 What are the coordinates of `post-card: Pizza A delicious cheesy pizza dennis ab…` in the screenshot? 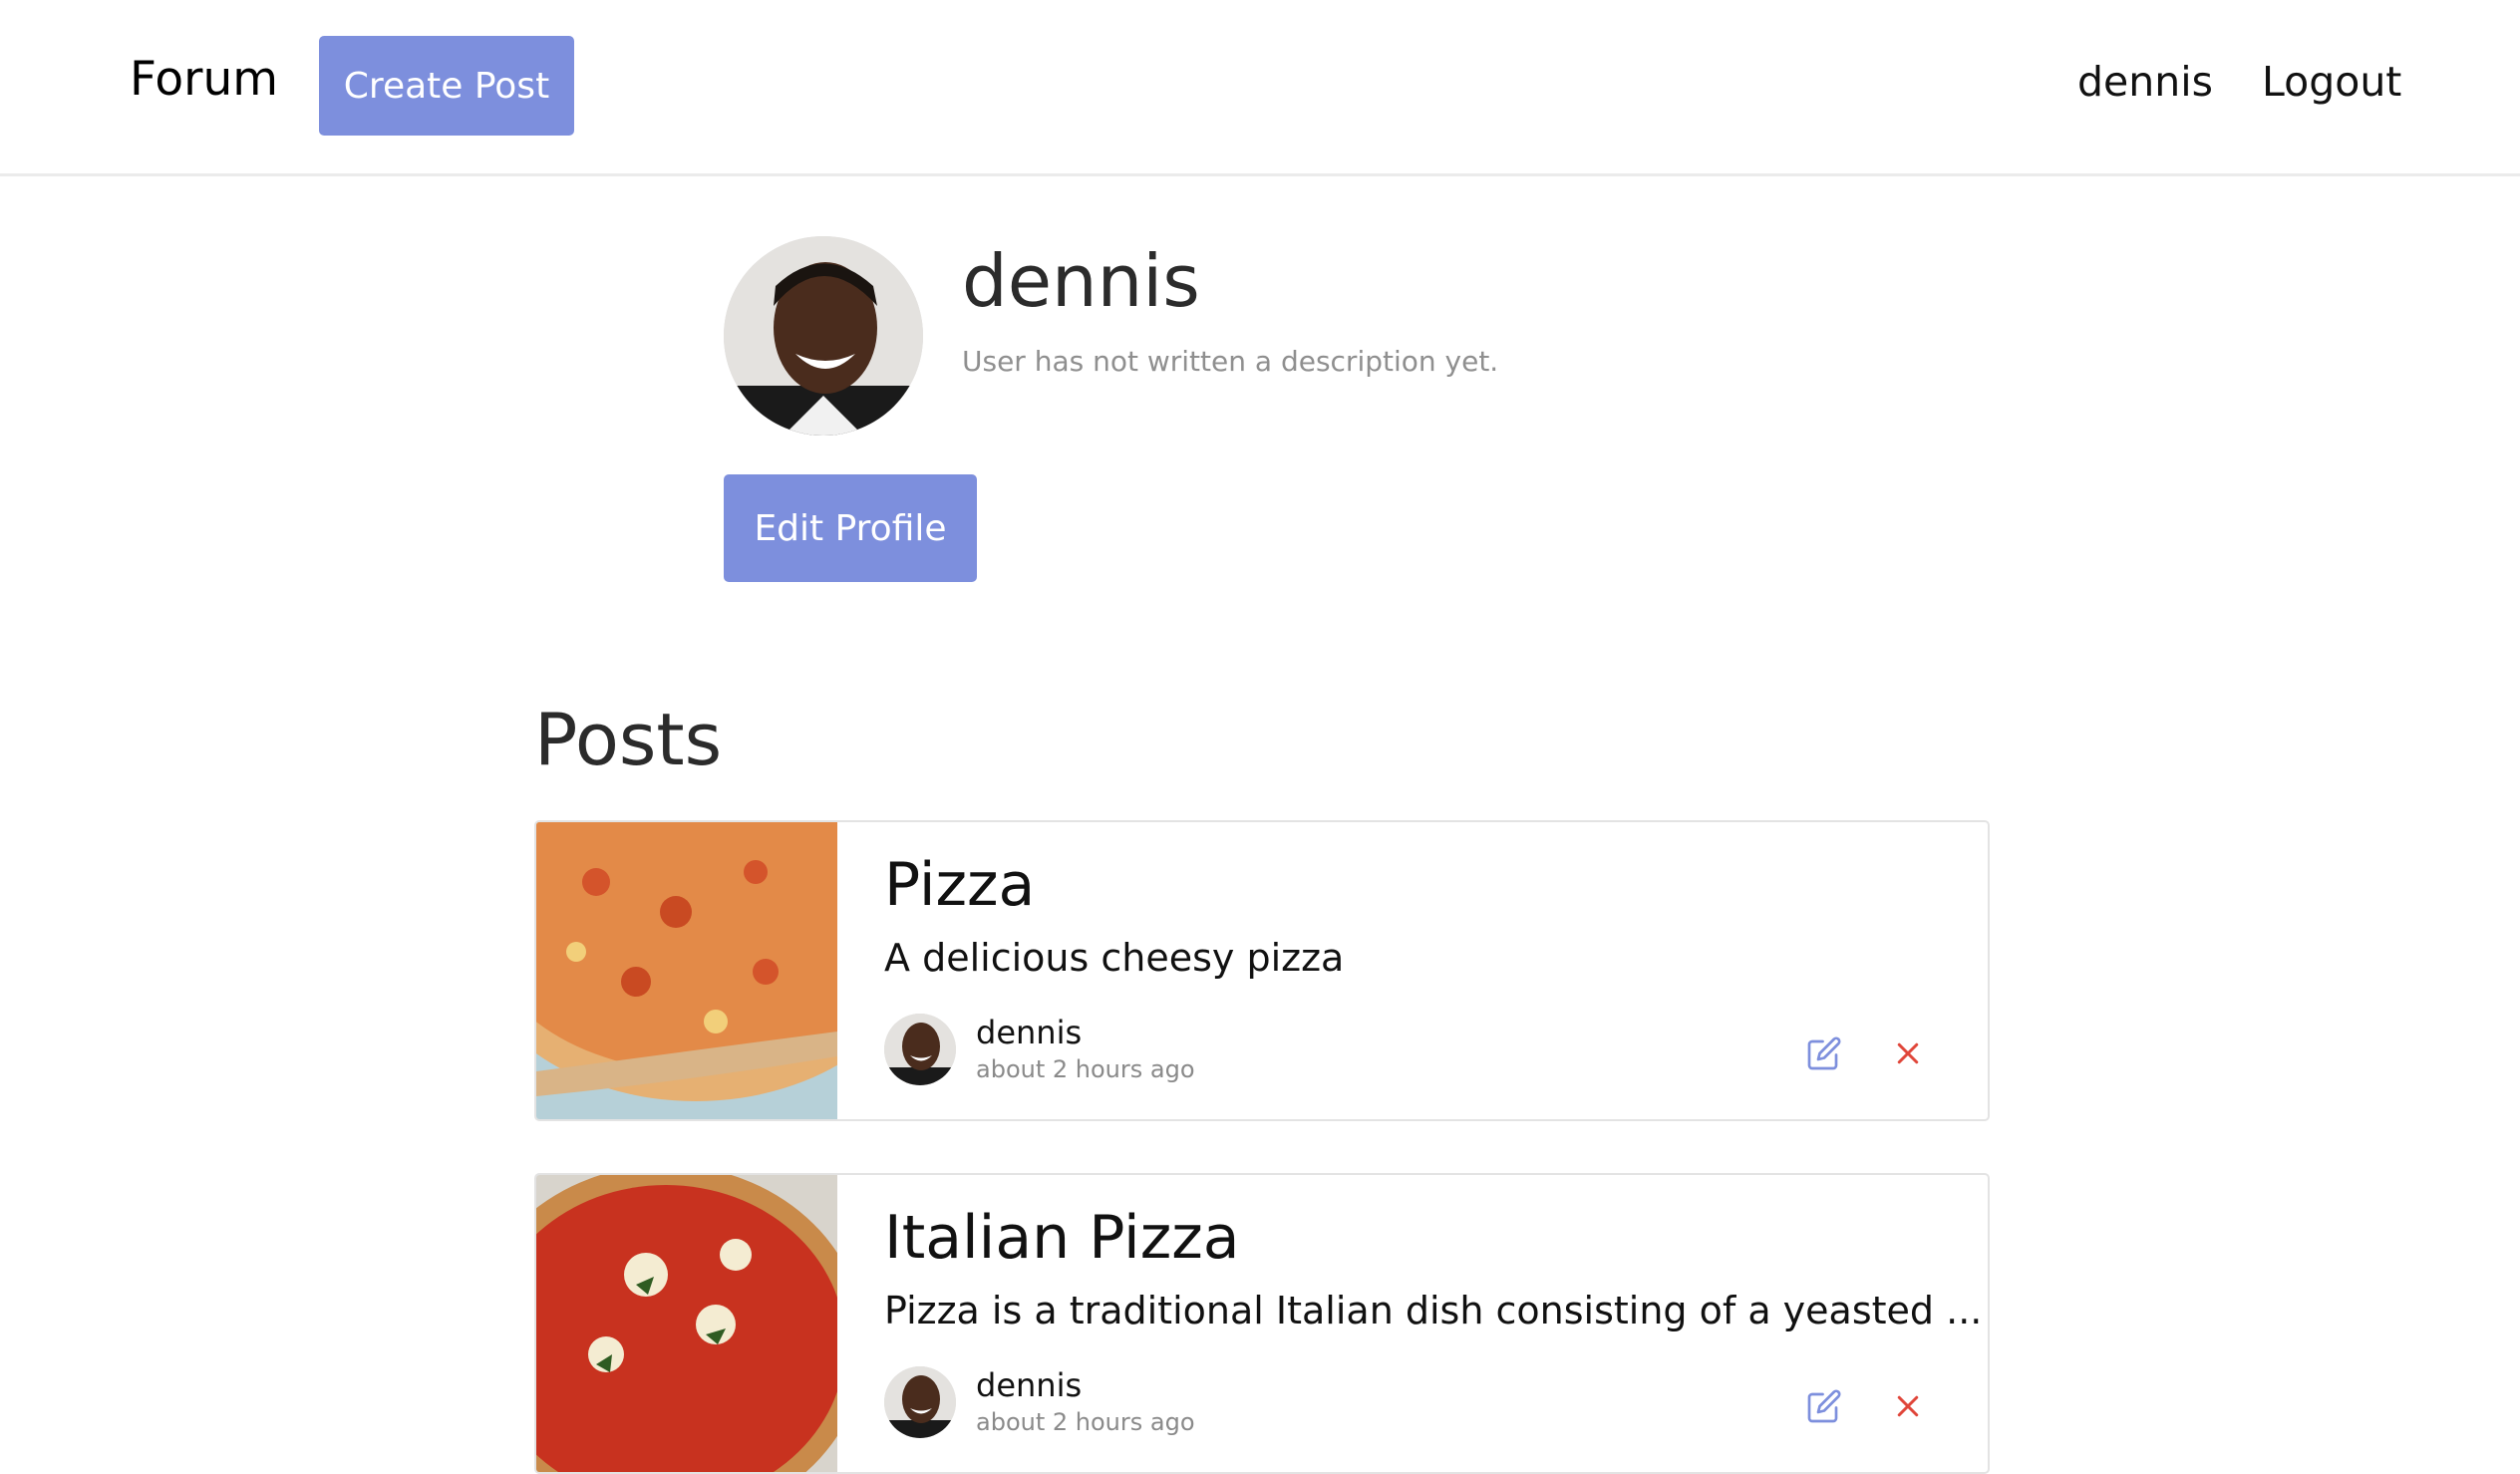 It's located at (1262, 970).